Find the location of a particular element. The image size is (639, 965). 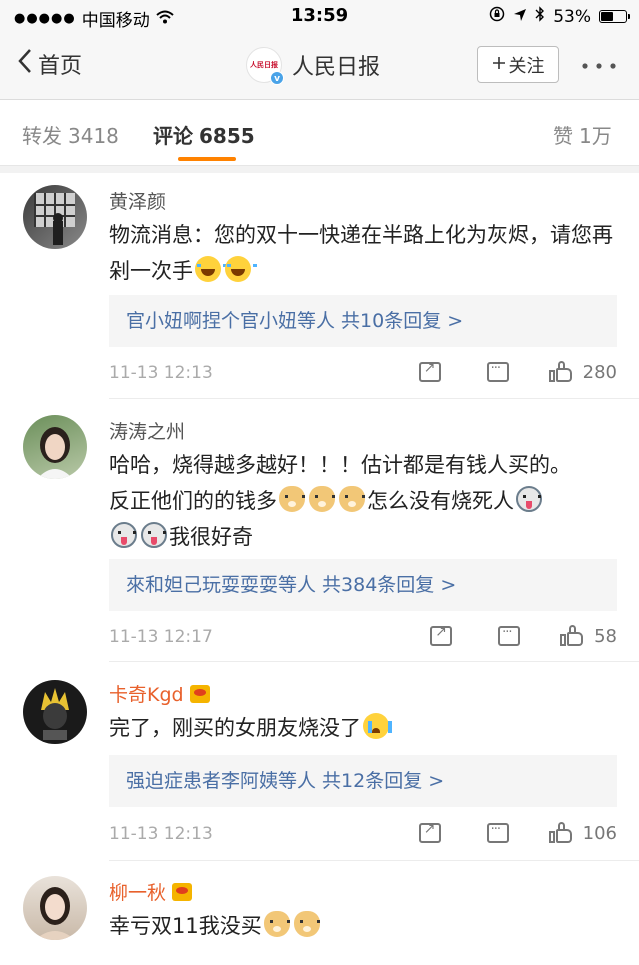

comment-actions: 58 is located at coordinates (523, 635).